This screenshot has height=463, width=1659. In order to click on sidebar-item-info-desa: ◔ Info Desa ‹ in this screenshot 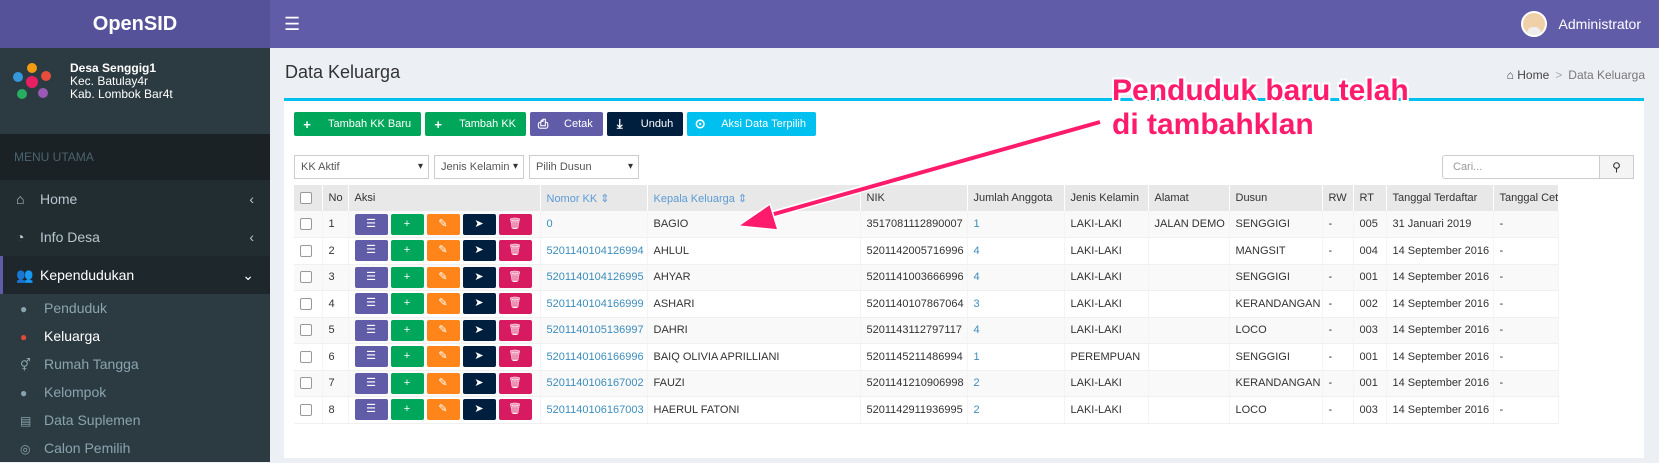, I will do `click(135, 237)`.